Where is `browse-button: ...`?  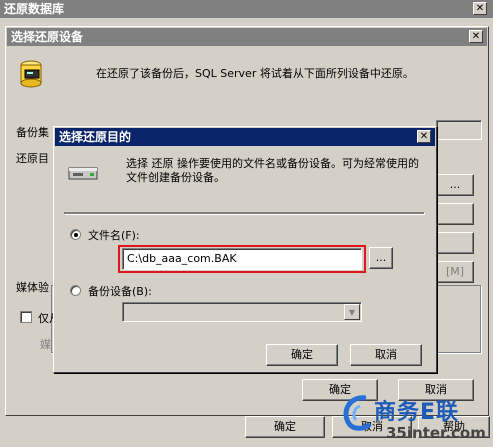 browse-button: ... is located at coordinates (381, 258).